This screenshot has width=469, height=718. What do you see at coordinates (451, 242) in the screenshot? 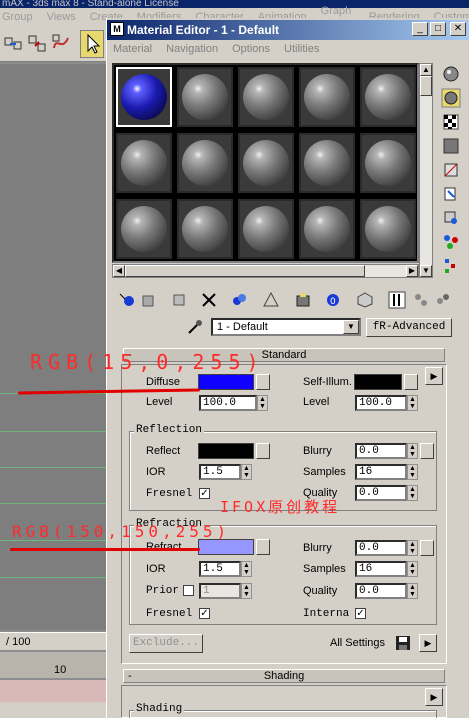
I see `select-by-material-icon` at bounding box center [451, 242].